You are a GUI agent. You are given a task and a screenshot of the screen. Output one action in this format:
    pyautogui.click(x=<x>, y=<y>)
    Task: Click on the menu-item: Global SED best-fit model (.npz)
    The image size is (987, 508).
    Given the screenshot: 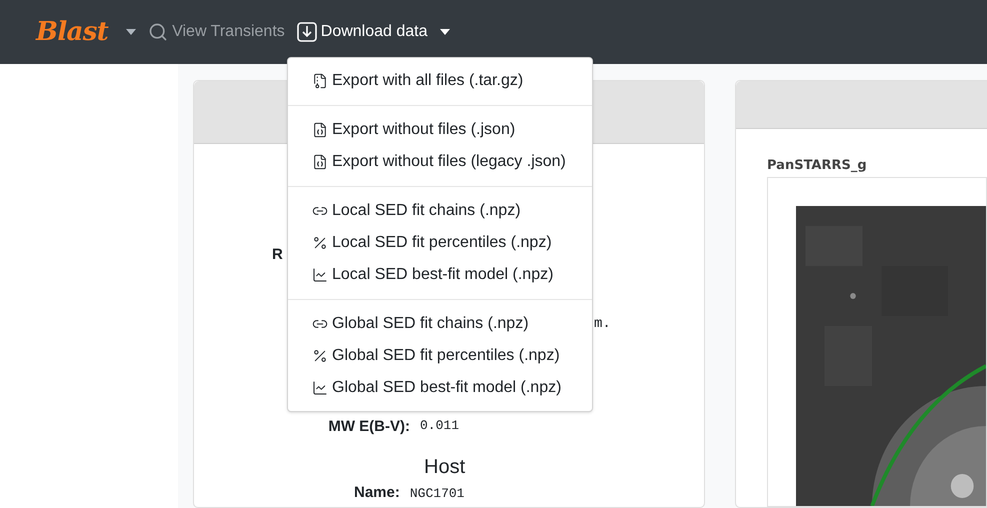 What is the action you would take?
    pyautogui.click(x=440, y=388)
    